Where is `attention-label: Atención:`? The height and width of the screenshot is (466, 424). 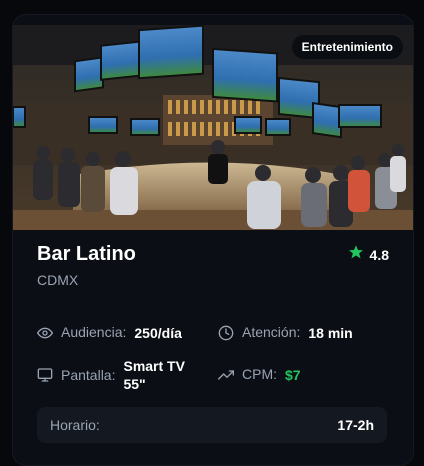
attention-label: Atención: is located at coordinates (271, 332).